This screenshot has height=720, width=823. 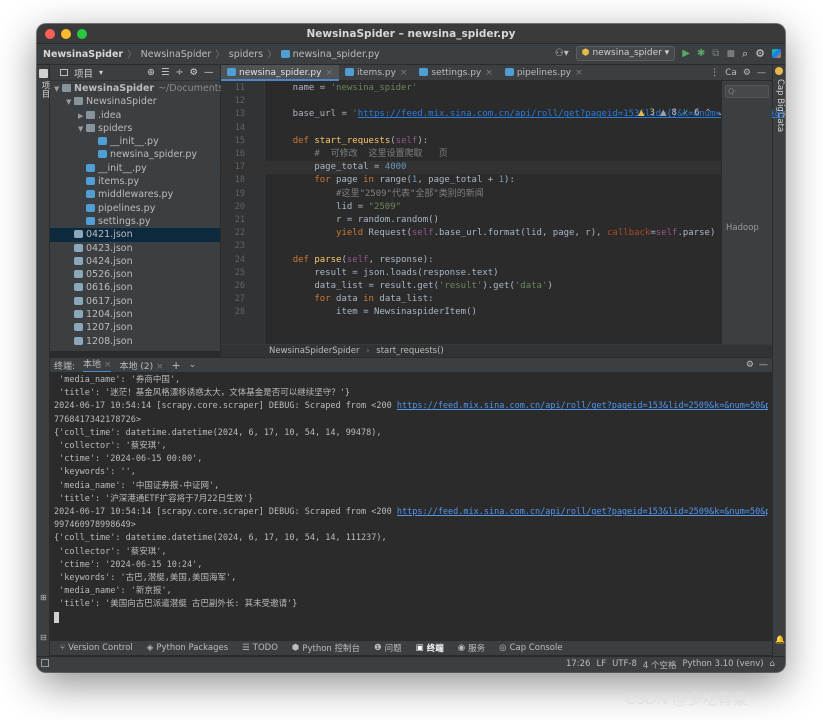 I want to click on code-line: 15 def start_requests(self):, so click(x=471, y=141).